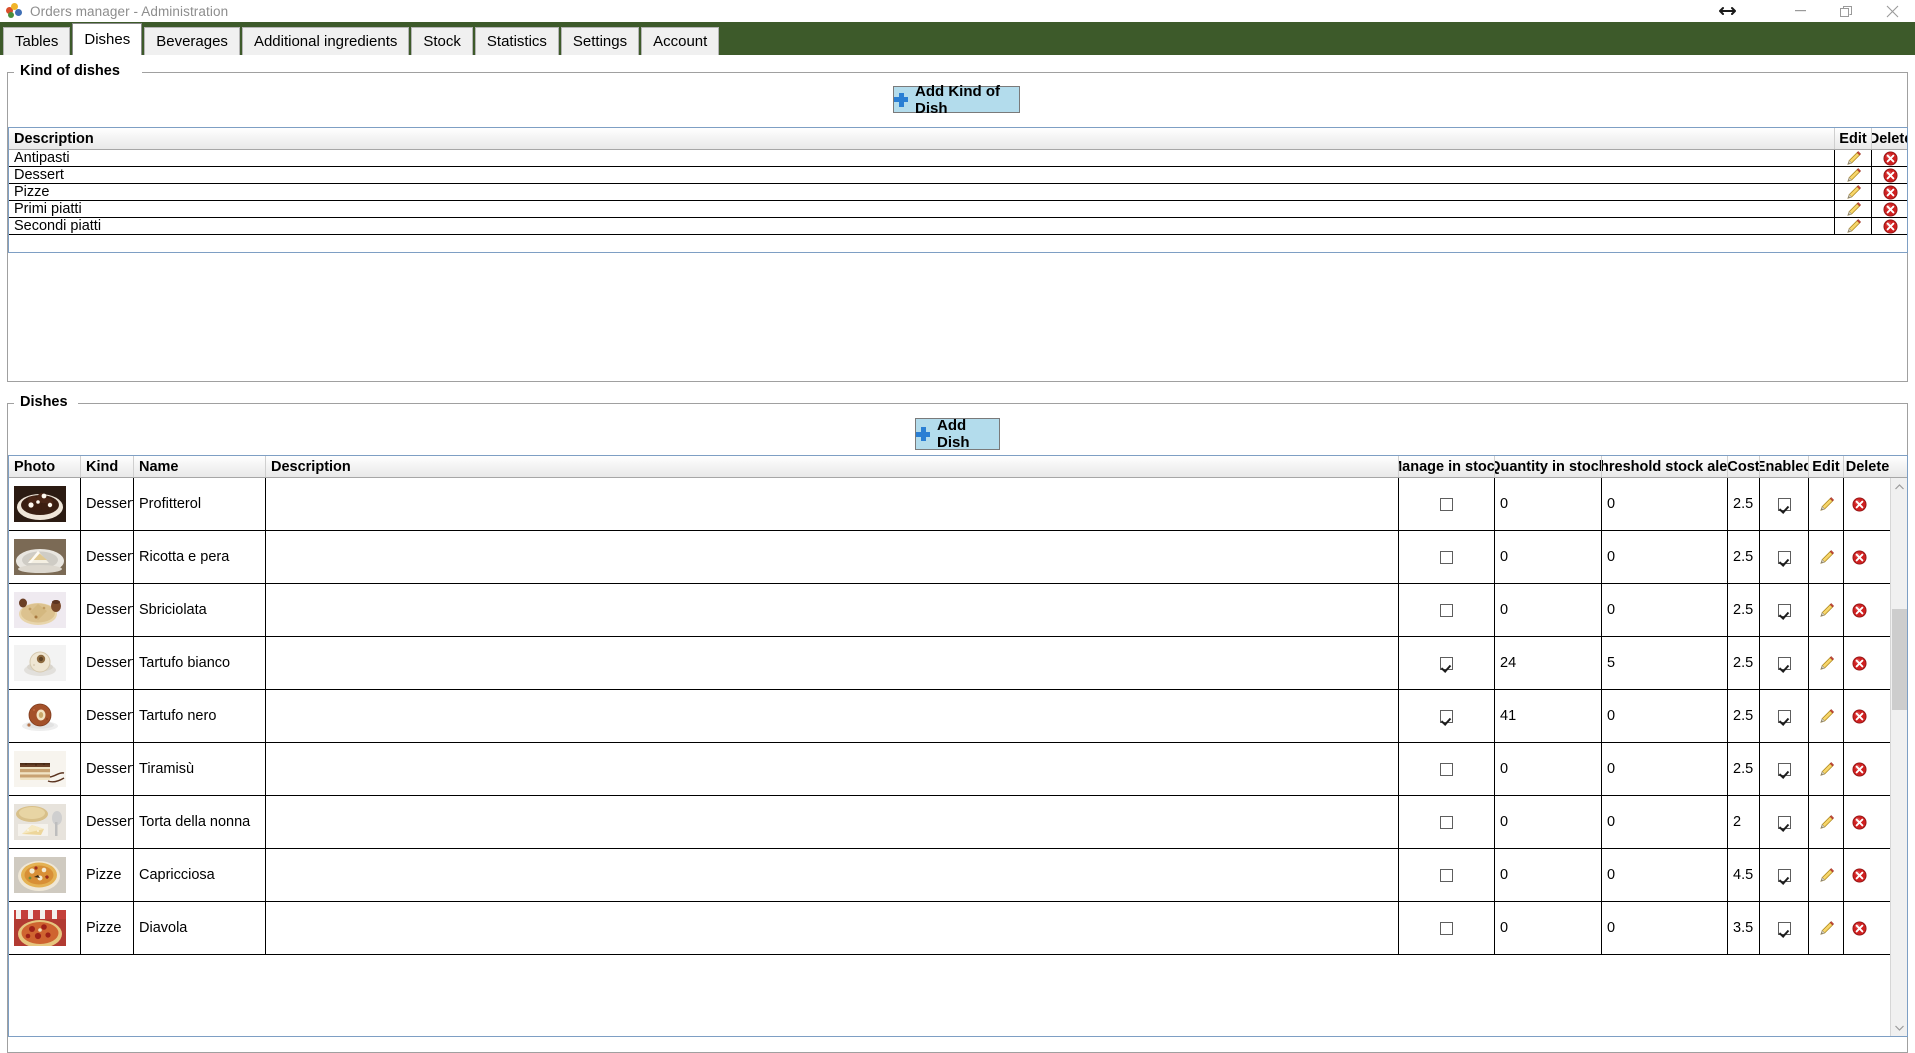 The width and height of the screenshot is (1915, 1053). What do you see at coordinates (1548, 466) in the screenshot?
I see `col-quantity-in-stock: Quantity in stock` at bounding box center [1548, 466].